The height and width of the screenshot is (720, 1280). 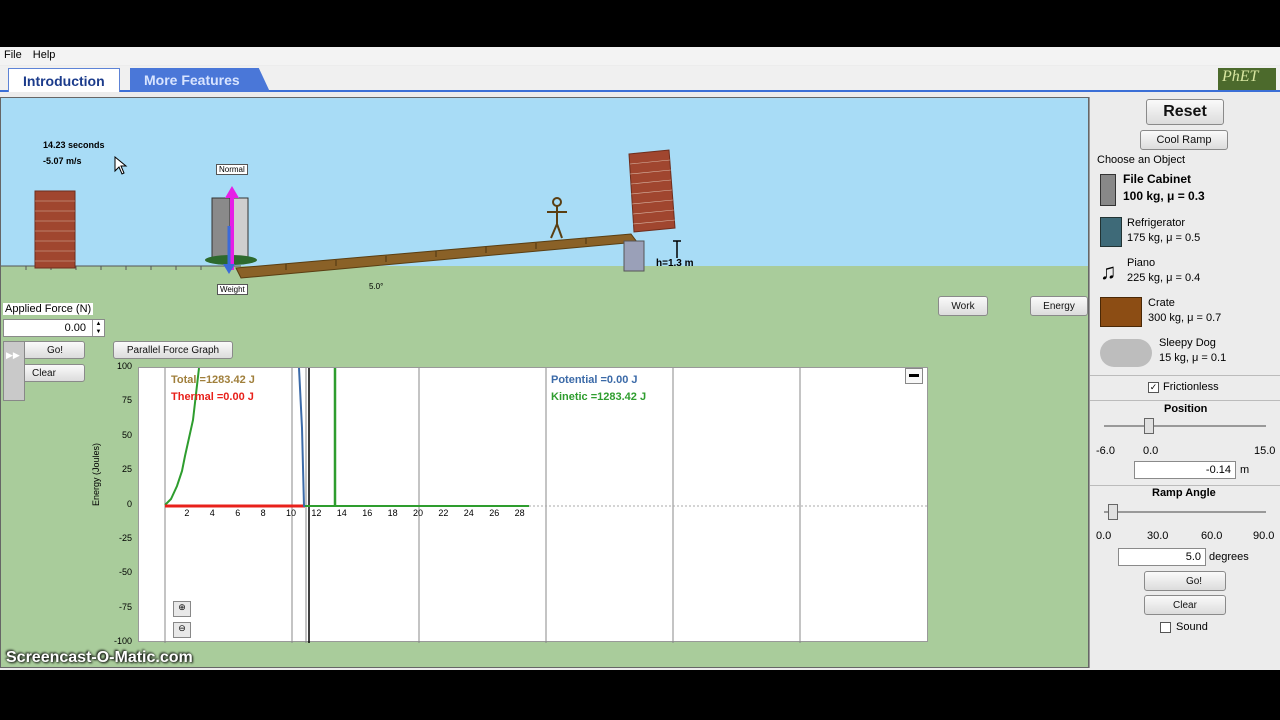 What do you see at coordinates (13, 54) in the screenshot?
I see `menu-file: File` at bounding box center [13, 54].